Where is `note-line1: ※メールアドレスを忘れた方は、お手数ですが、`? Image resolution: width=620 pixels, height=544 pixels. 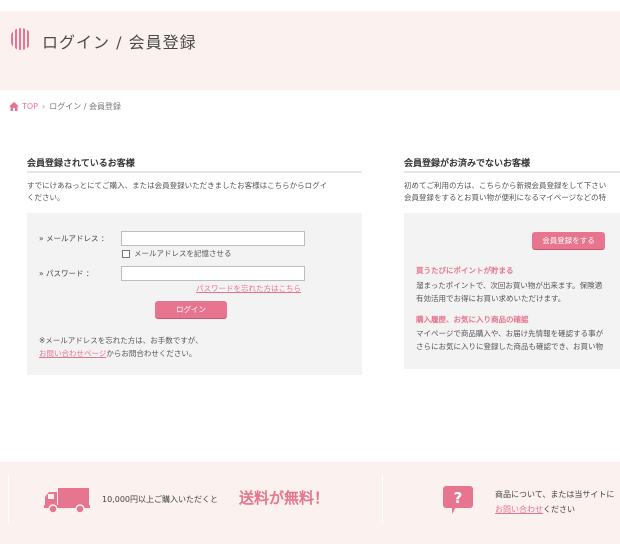
note-line1: ※メールアドレスを忘れた方は、お手数ですが、 is located at coordinates (121, 340).